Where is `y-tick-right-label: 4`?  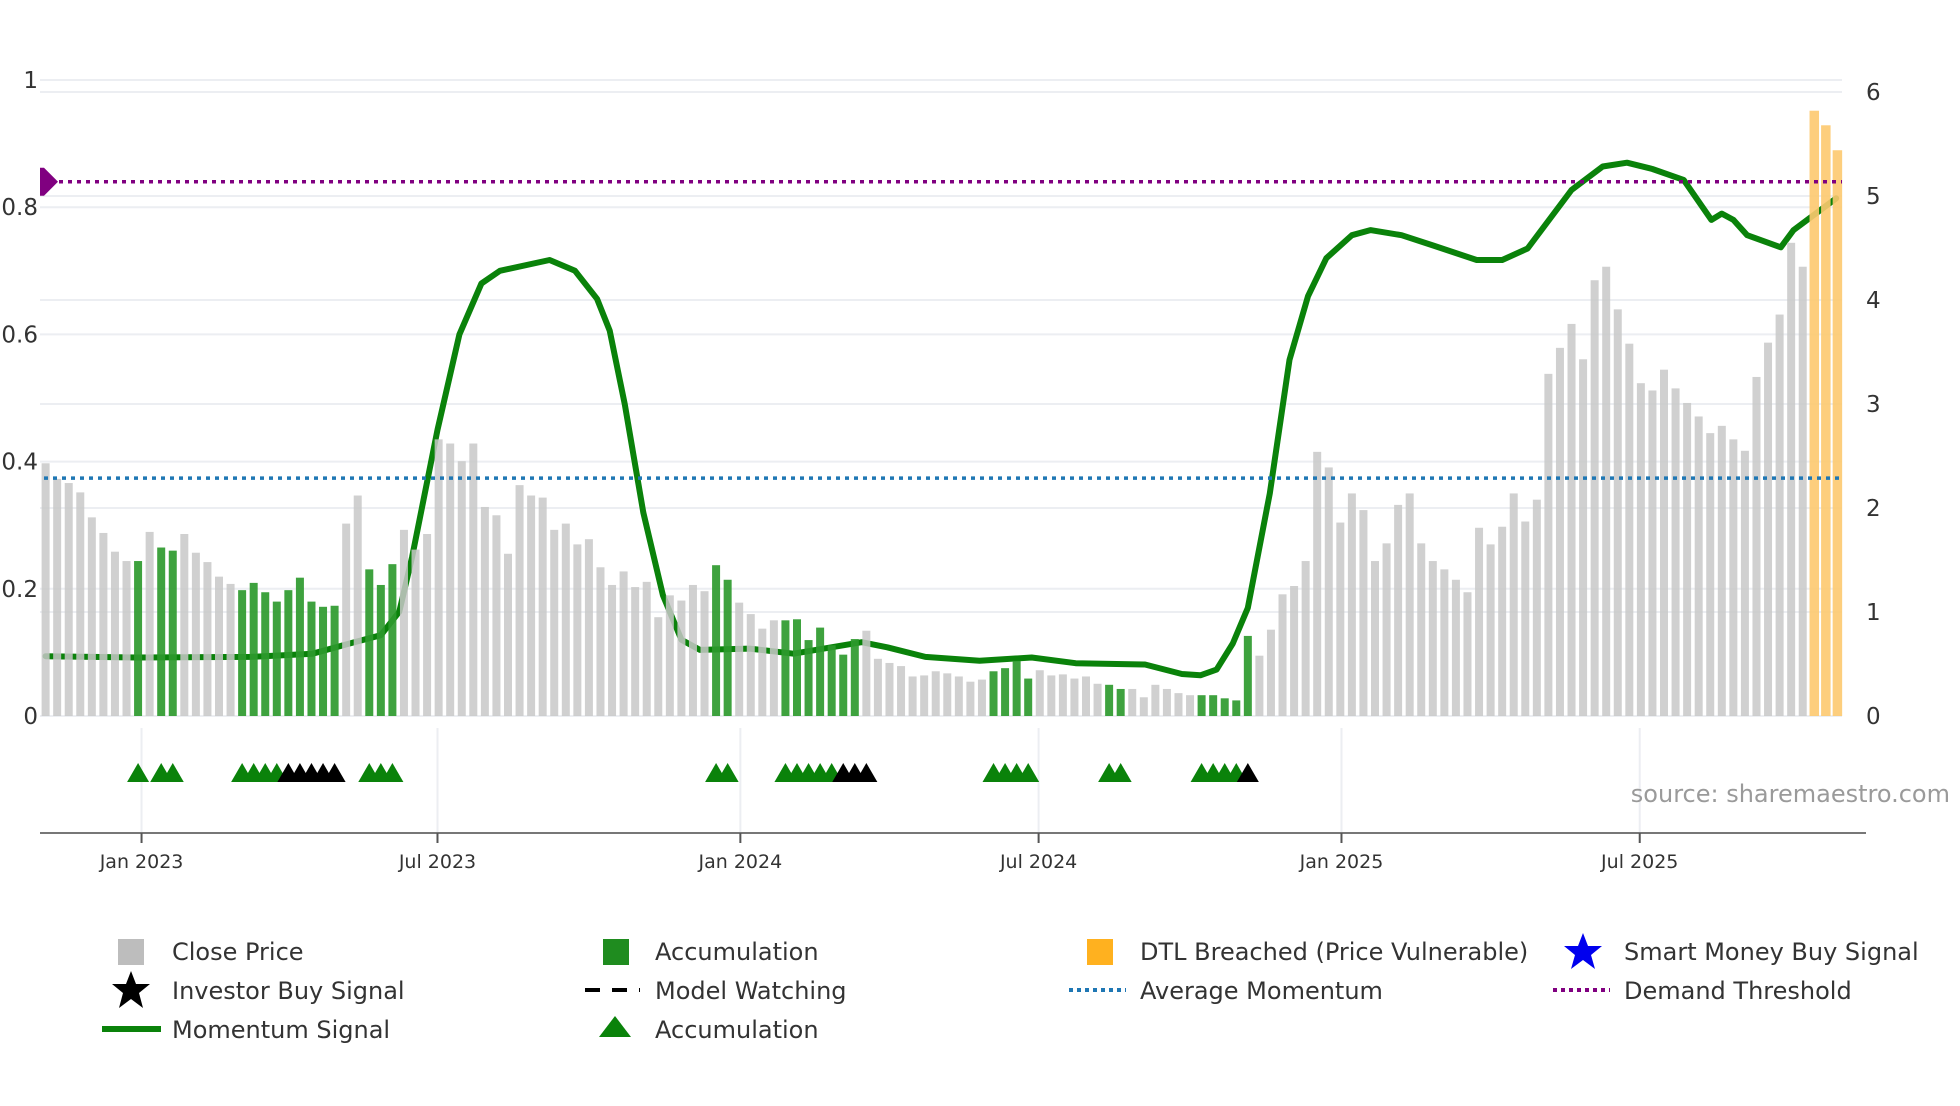
y-tick-right-label: 4 is located at coordinates (1873, 301).